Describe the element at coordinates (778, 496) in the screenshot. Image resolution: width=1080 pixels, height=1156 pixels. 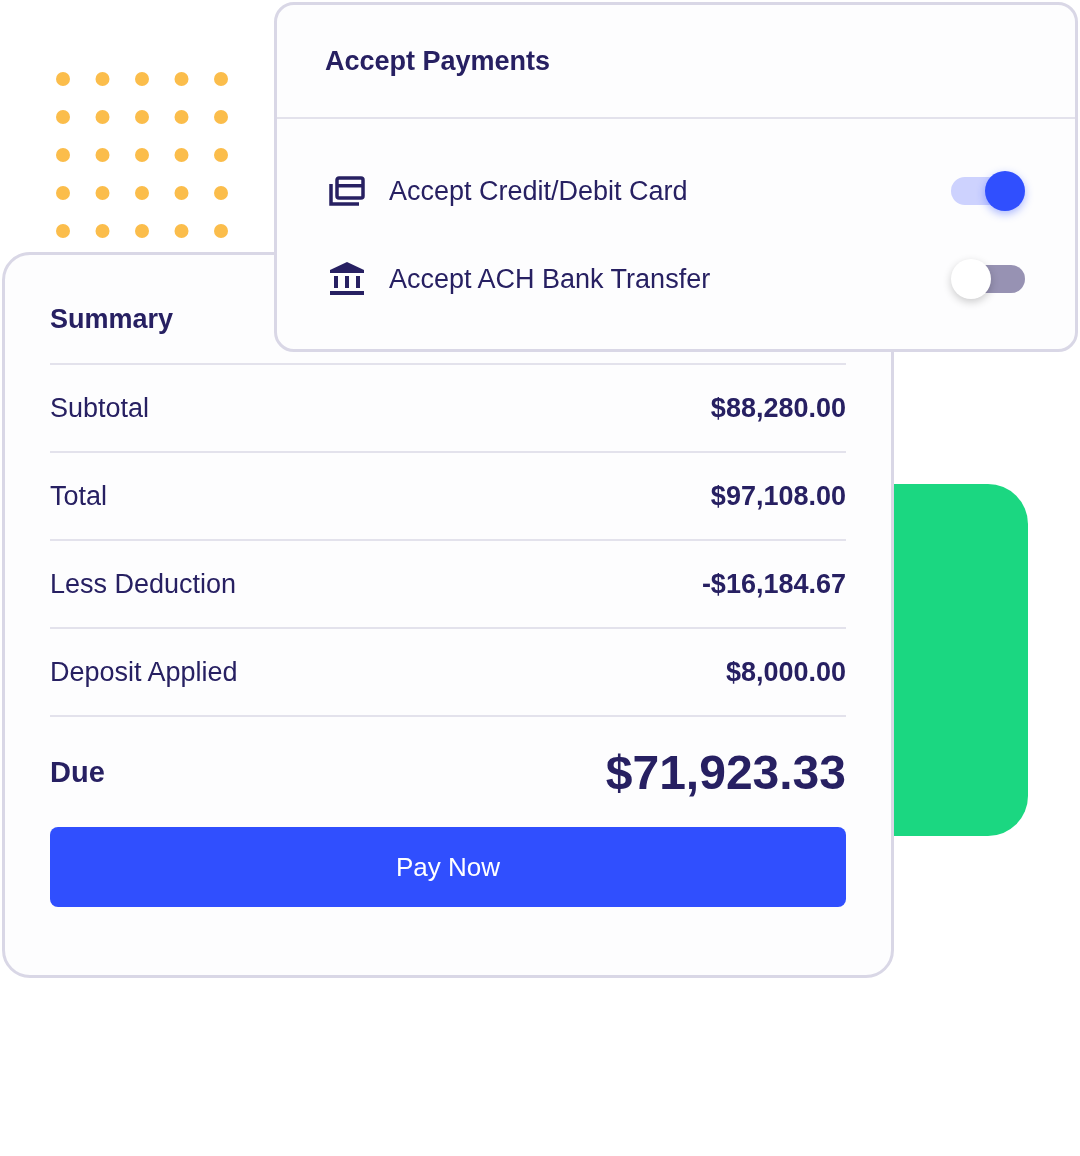
I see `row-value: $97,108.00` at that location.